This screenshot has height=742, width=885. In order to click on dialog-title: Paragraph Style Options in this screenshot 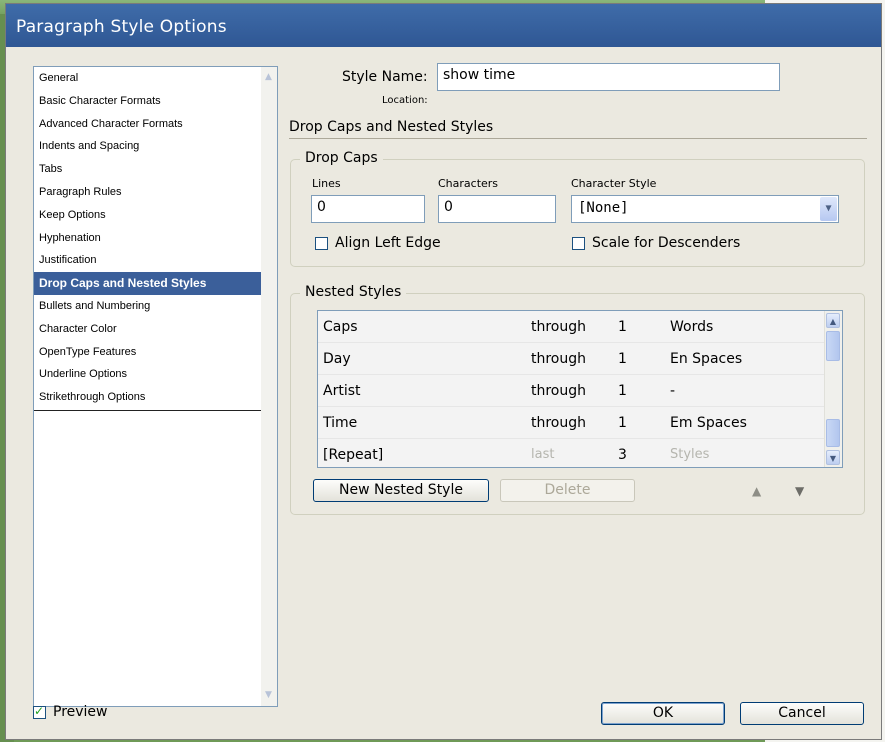, I will do `click(121, 27)`.